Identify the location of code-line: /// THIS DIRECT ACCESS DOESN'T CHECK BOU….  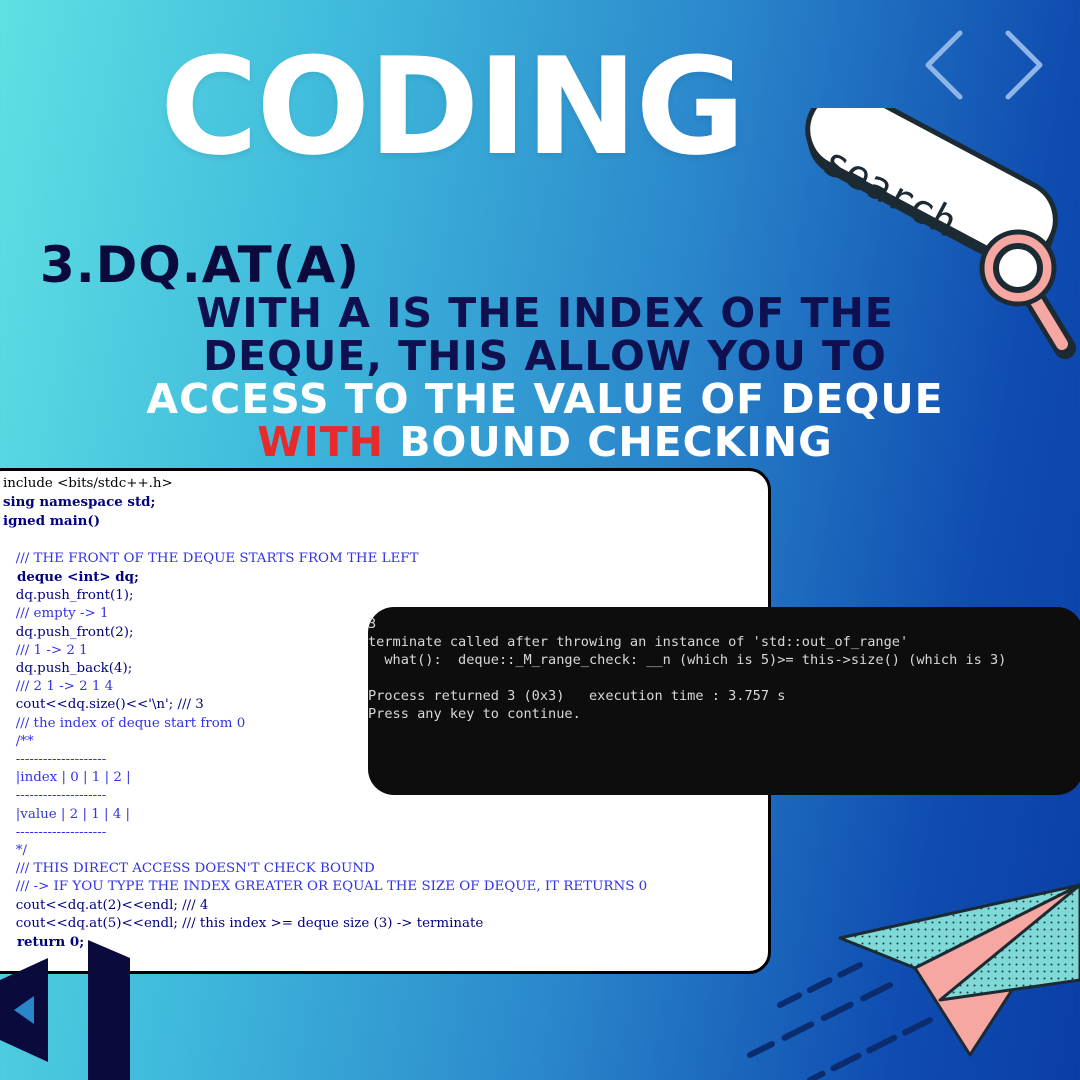
(189, 869).